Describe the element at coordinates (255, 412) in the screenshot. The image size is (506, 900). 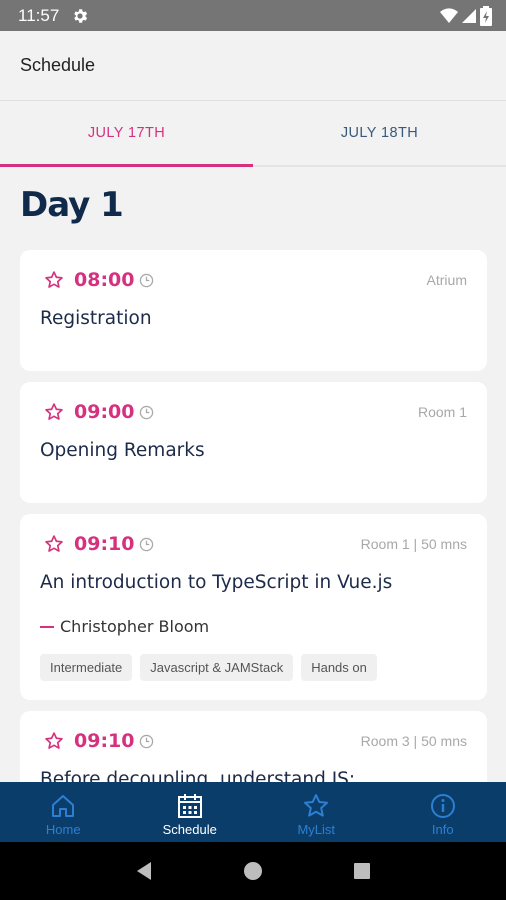
I see `session-header: 09:00 Room 1` at that location.